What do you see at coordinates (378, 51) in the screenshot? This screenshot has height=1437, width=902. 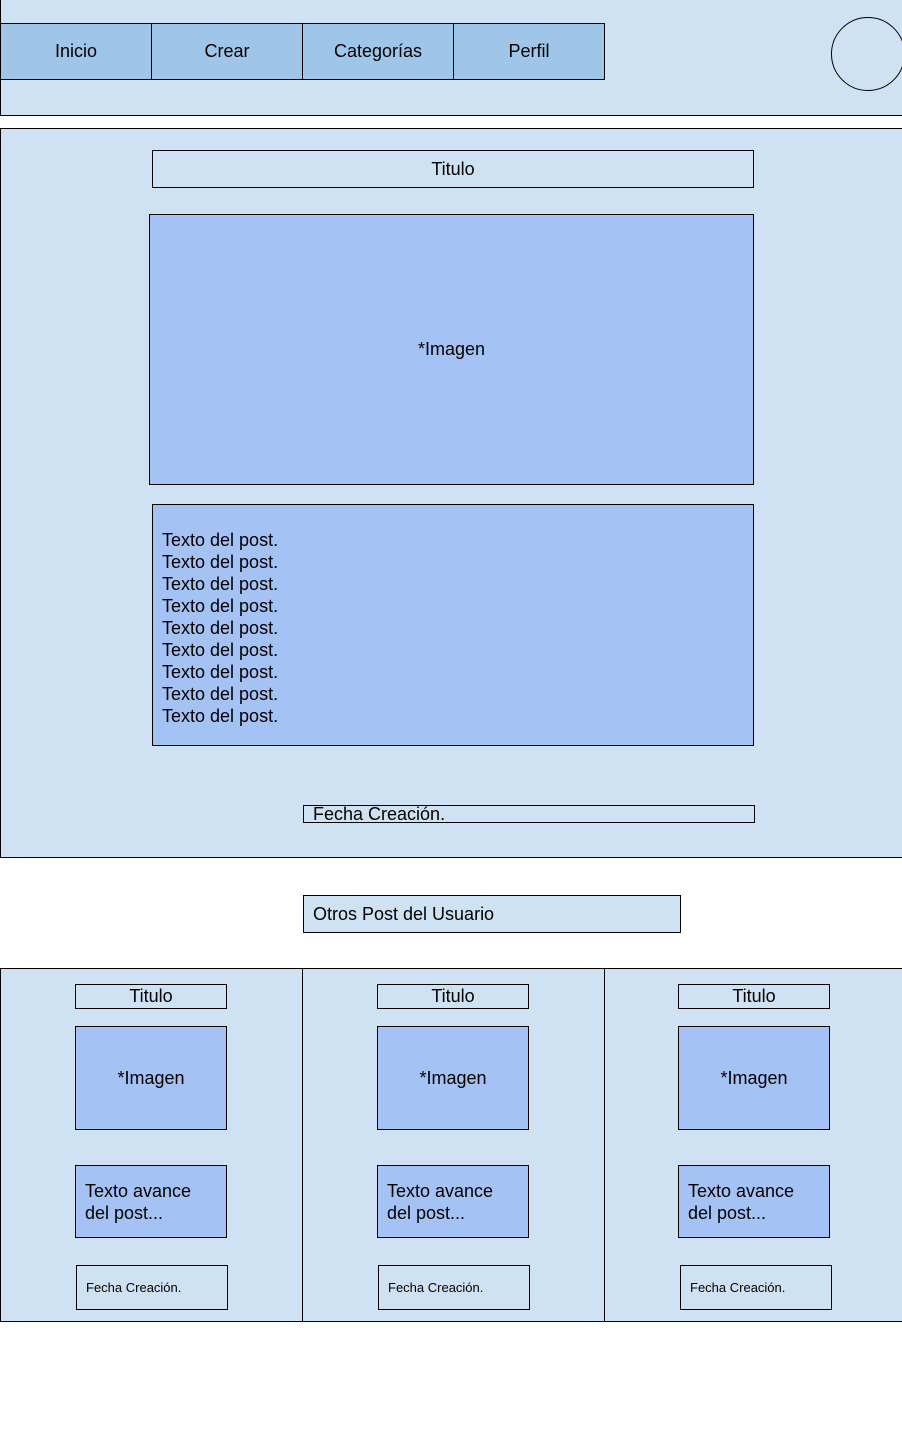 I see `nav-button-categorias: Categorías` at bounding box center [378, 51].